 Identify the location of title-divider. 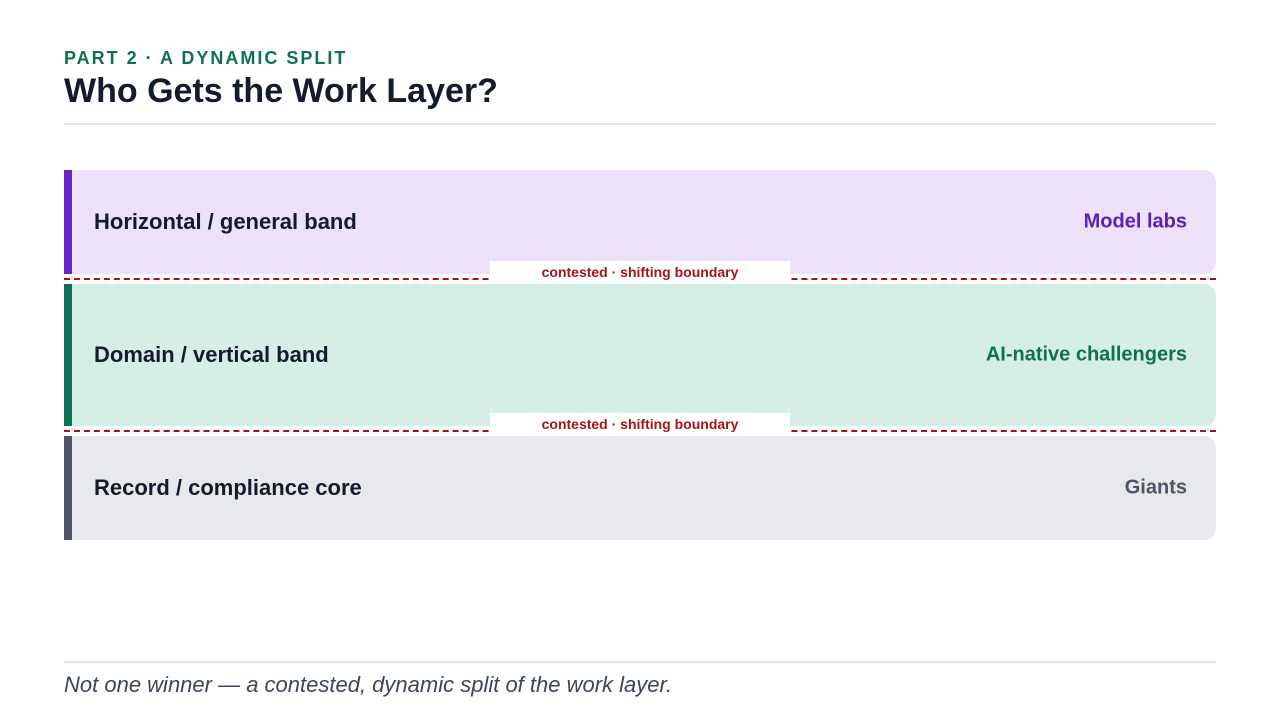
(640, 124).